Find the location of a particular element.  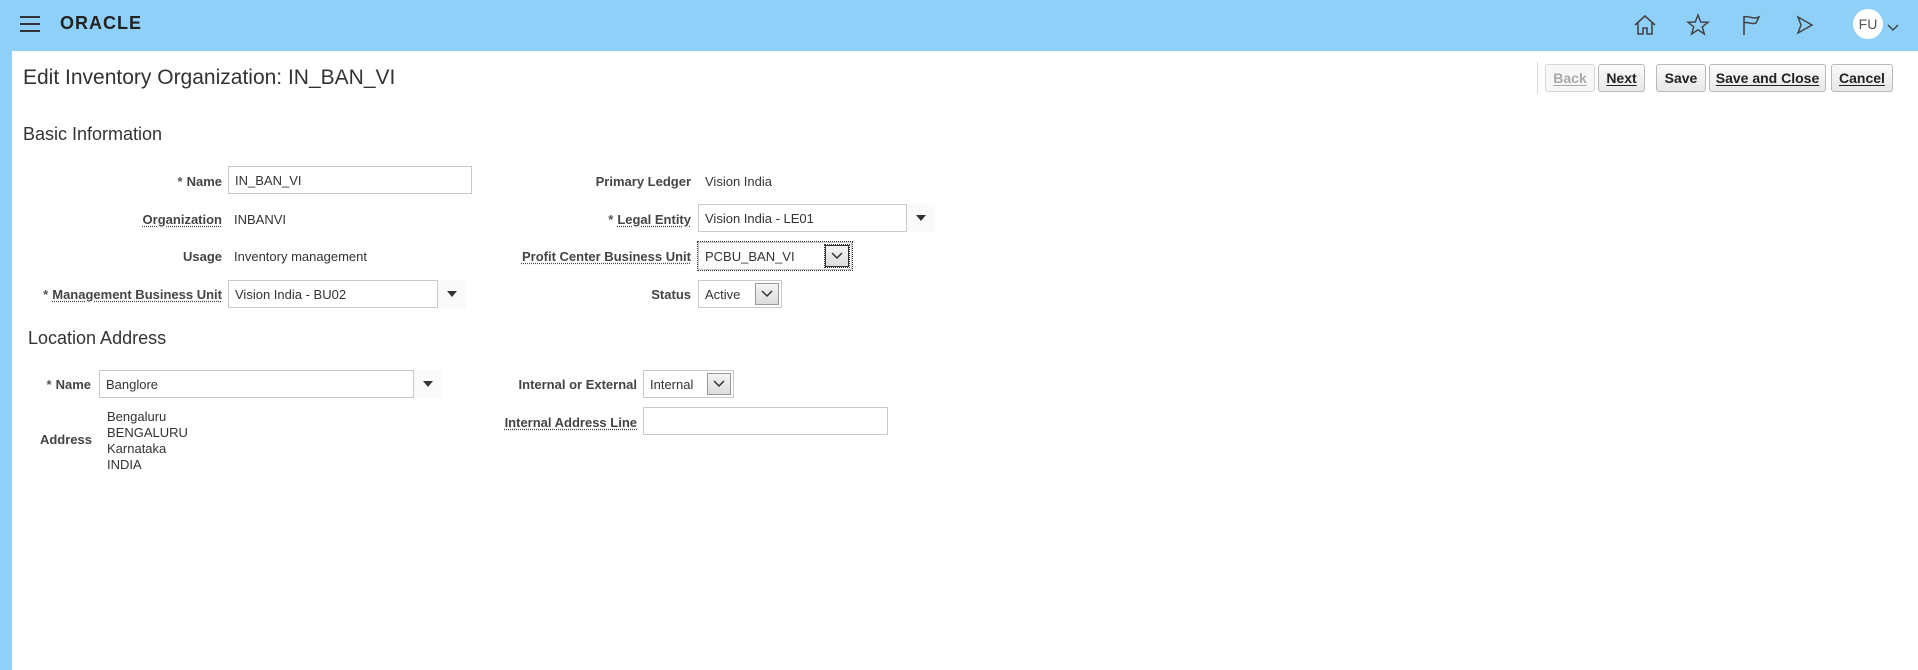

mbu-dropdown-button is located at coordinates (451, 294).